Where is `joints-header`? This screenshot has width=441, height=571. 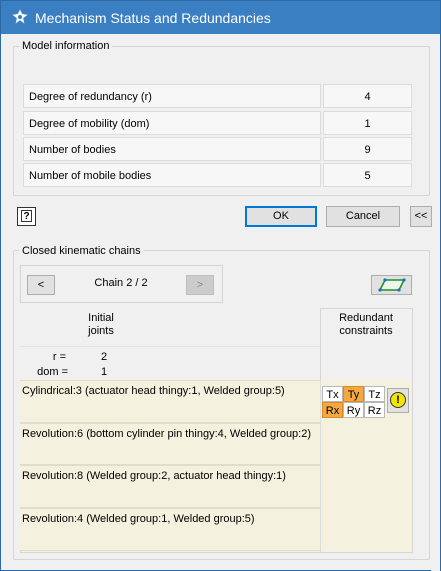
joints-header is located at coordinates (170, 327).